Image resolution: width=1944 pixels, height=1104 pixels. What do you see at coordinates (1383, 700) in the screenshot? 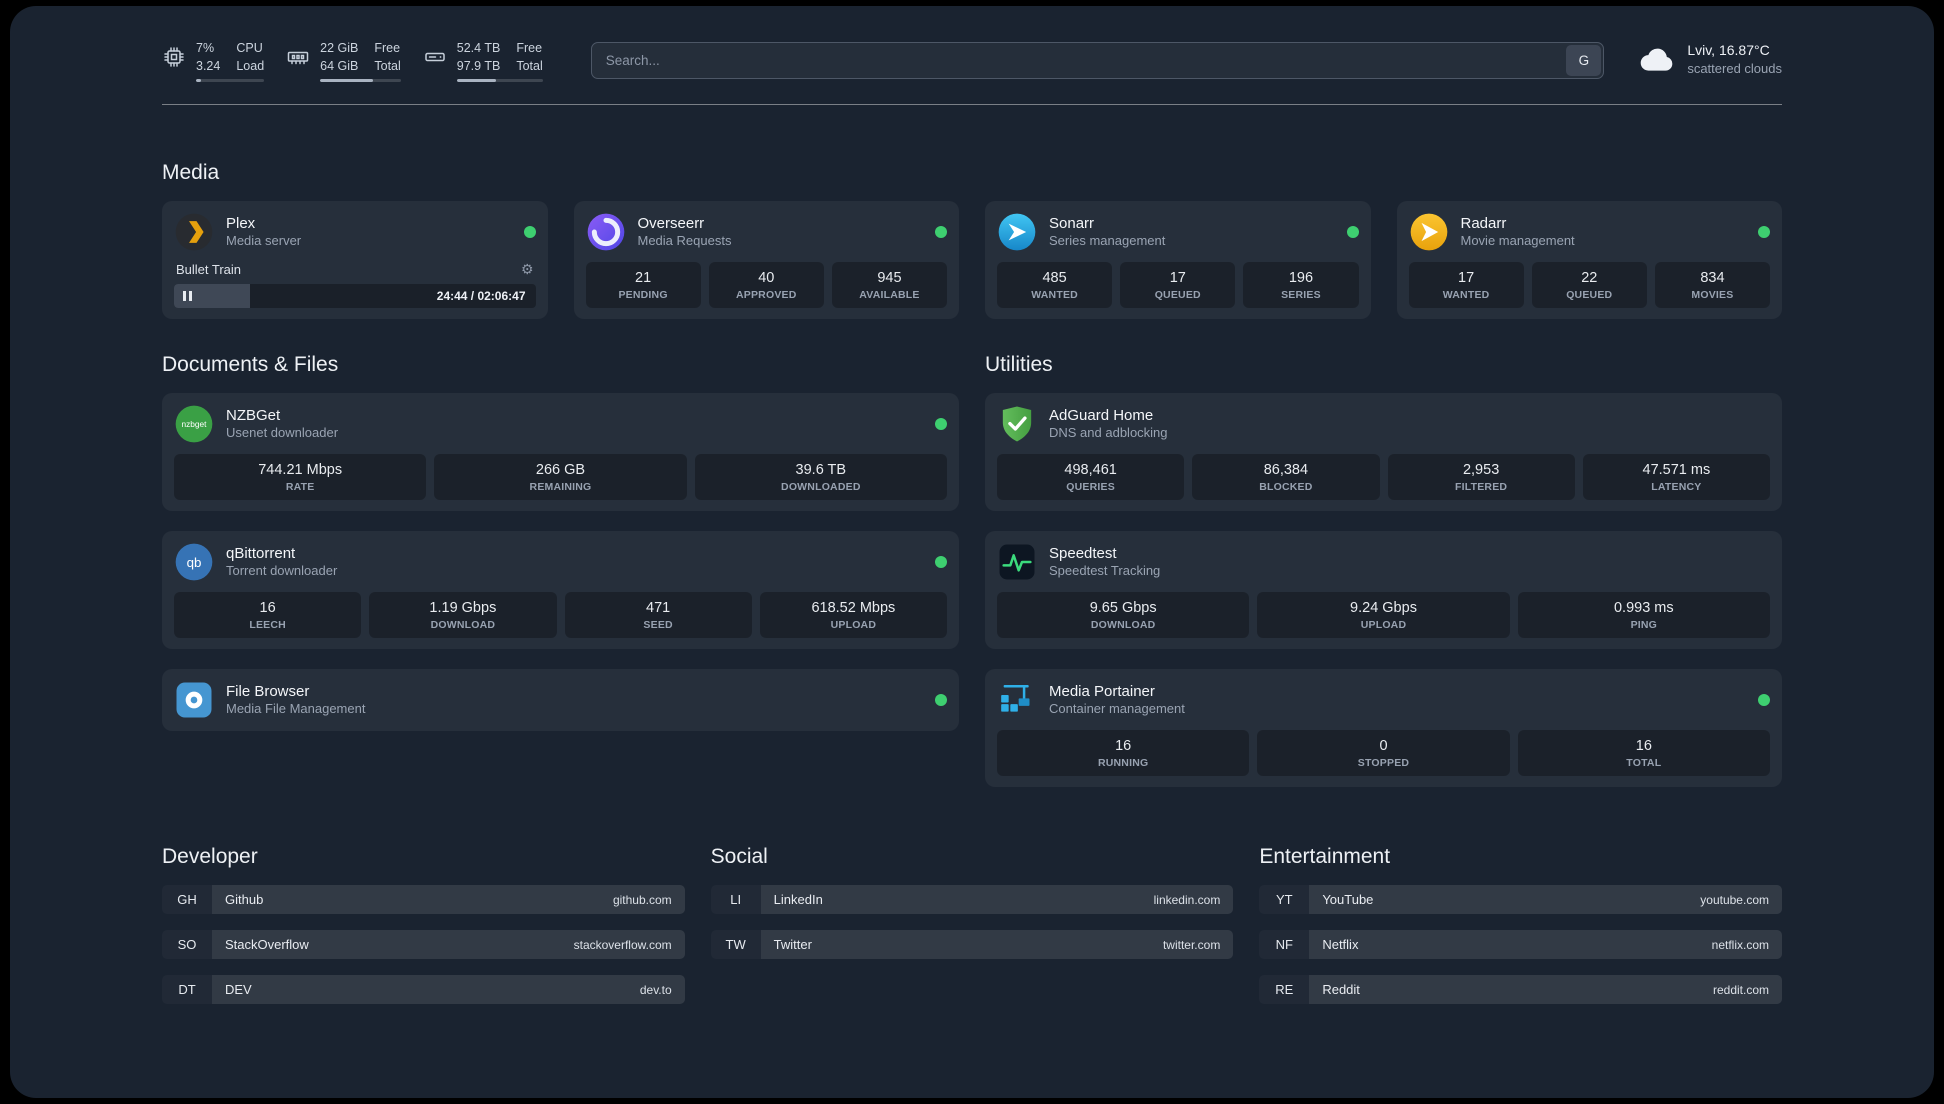
I see `service-portainer: Media Portainer Container management` at bounding box center [1383, 700].